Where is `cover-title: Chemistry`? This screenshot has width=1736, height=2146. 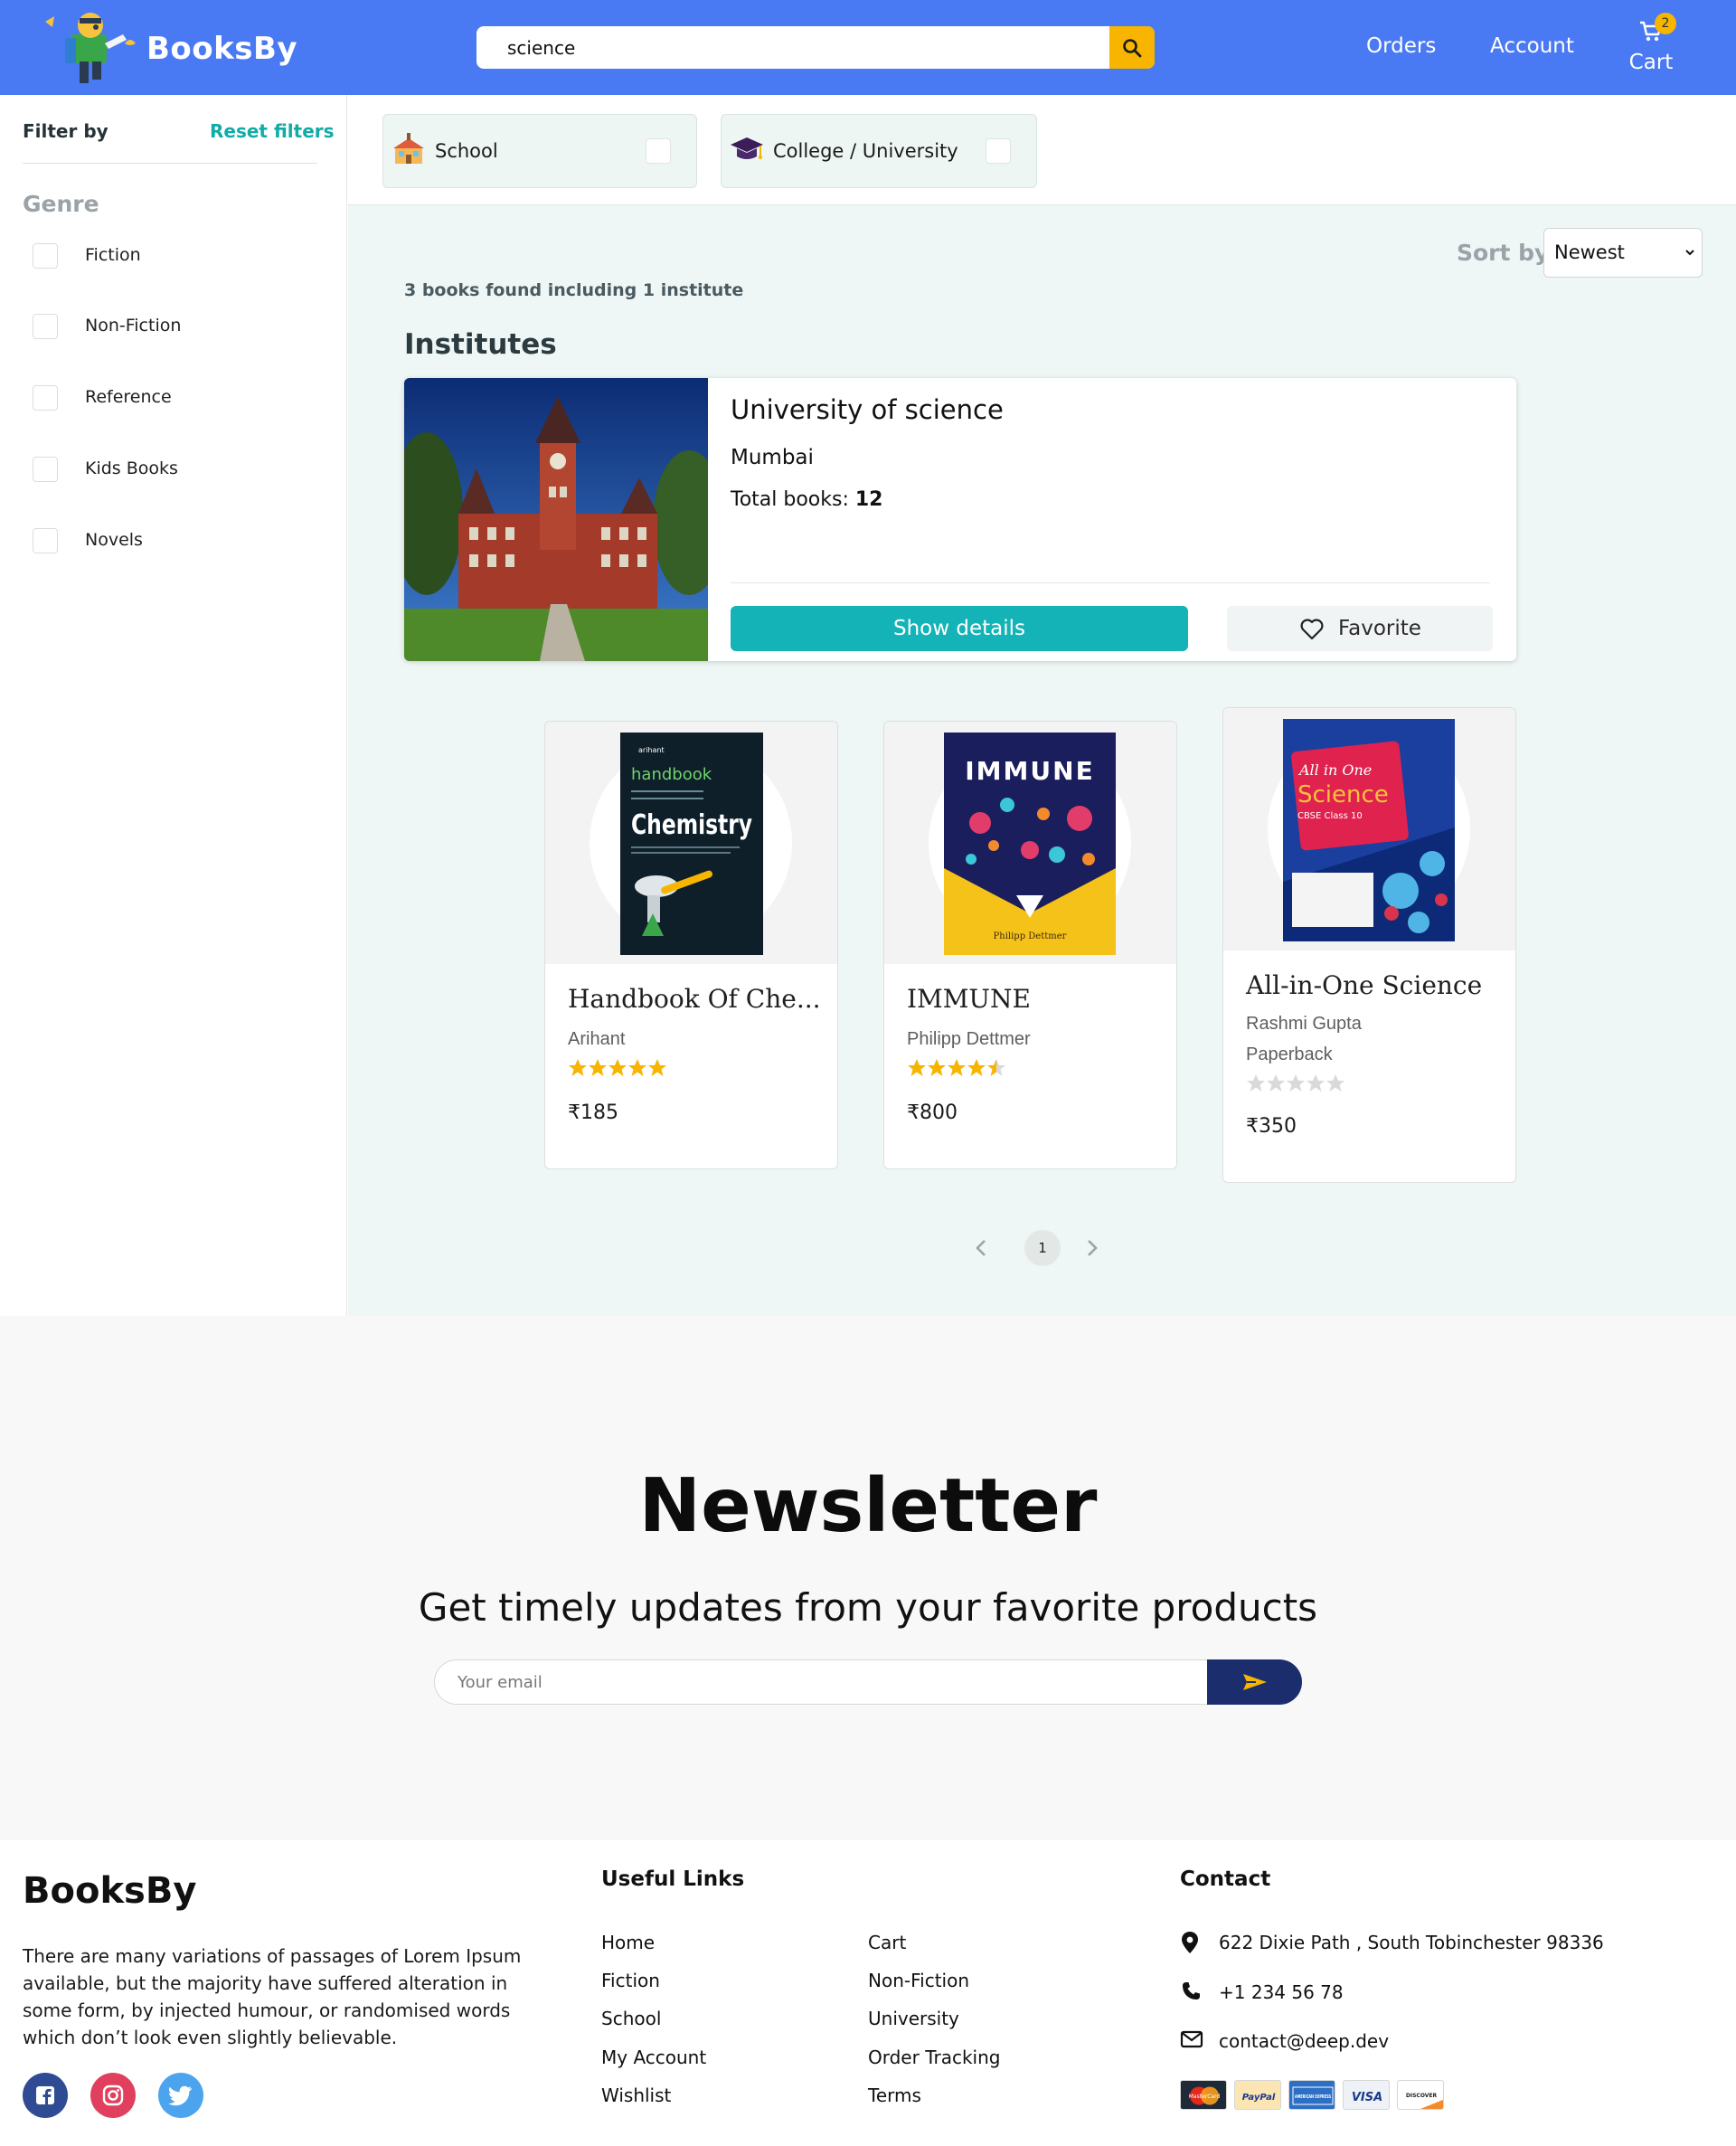
cover-title: Chemistry is located at coordinates (692, 825).